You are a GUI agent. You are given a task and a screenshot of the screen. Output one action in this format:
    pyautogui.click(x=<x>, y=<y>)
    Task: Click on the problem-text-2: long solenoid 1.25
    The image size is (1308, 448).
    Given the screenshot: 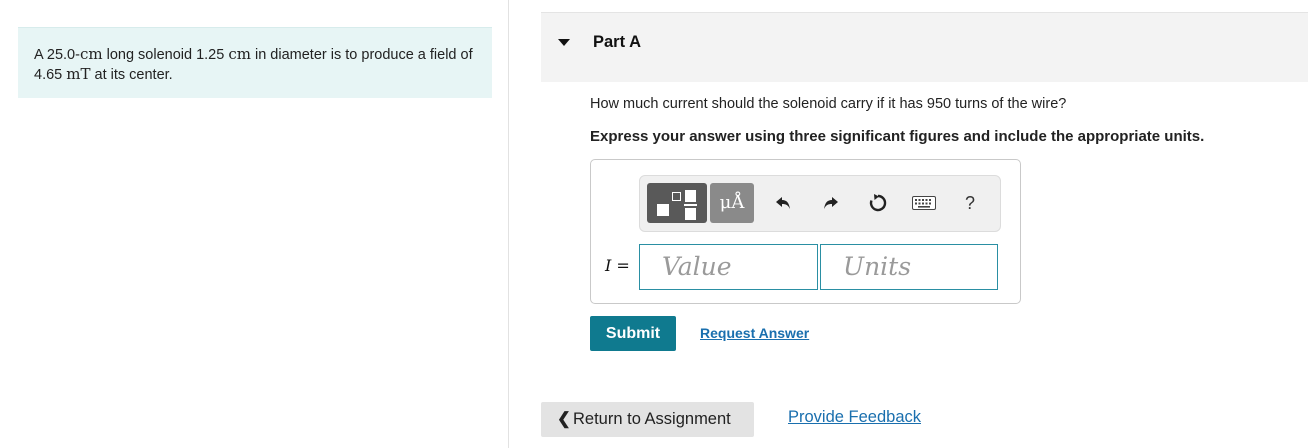 What is the action you would take?
    pyautogui.click(x=165, y=55)
    